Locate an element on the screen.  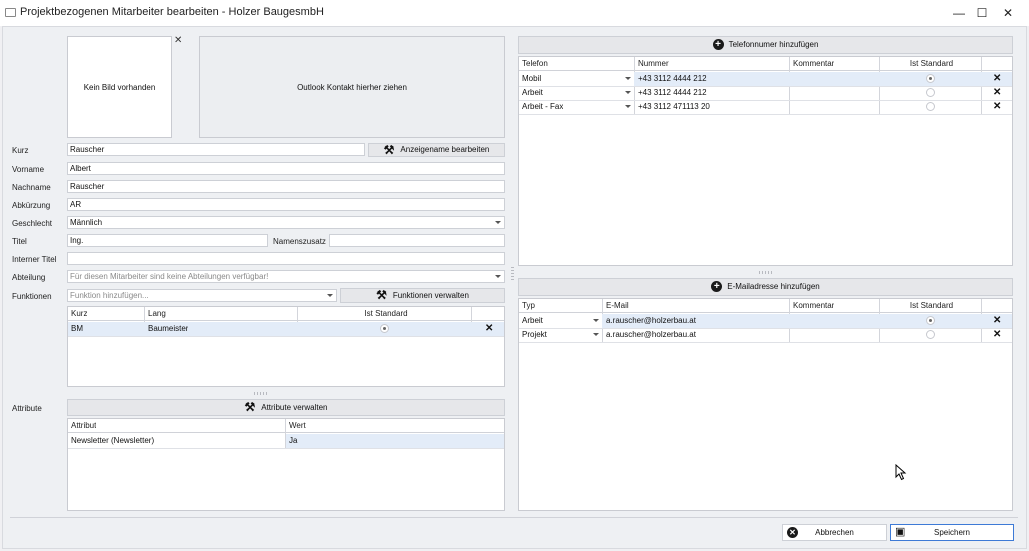
minimize-button: — is located at coordinates (959, 13).